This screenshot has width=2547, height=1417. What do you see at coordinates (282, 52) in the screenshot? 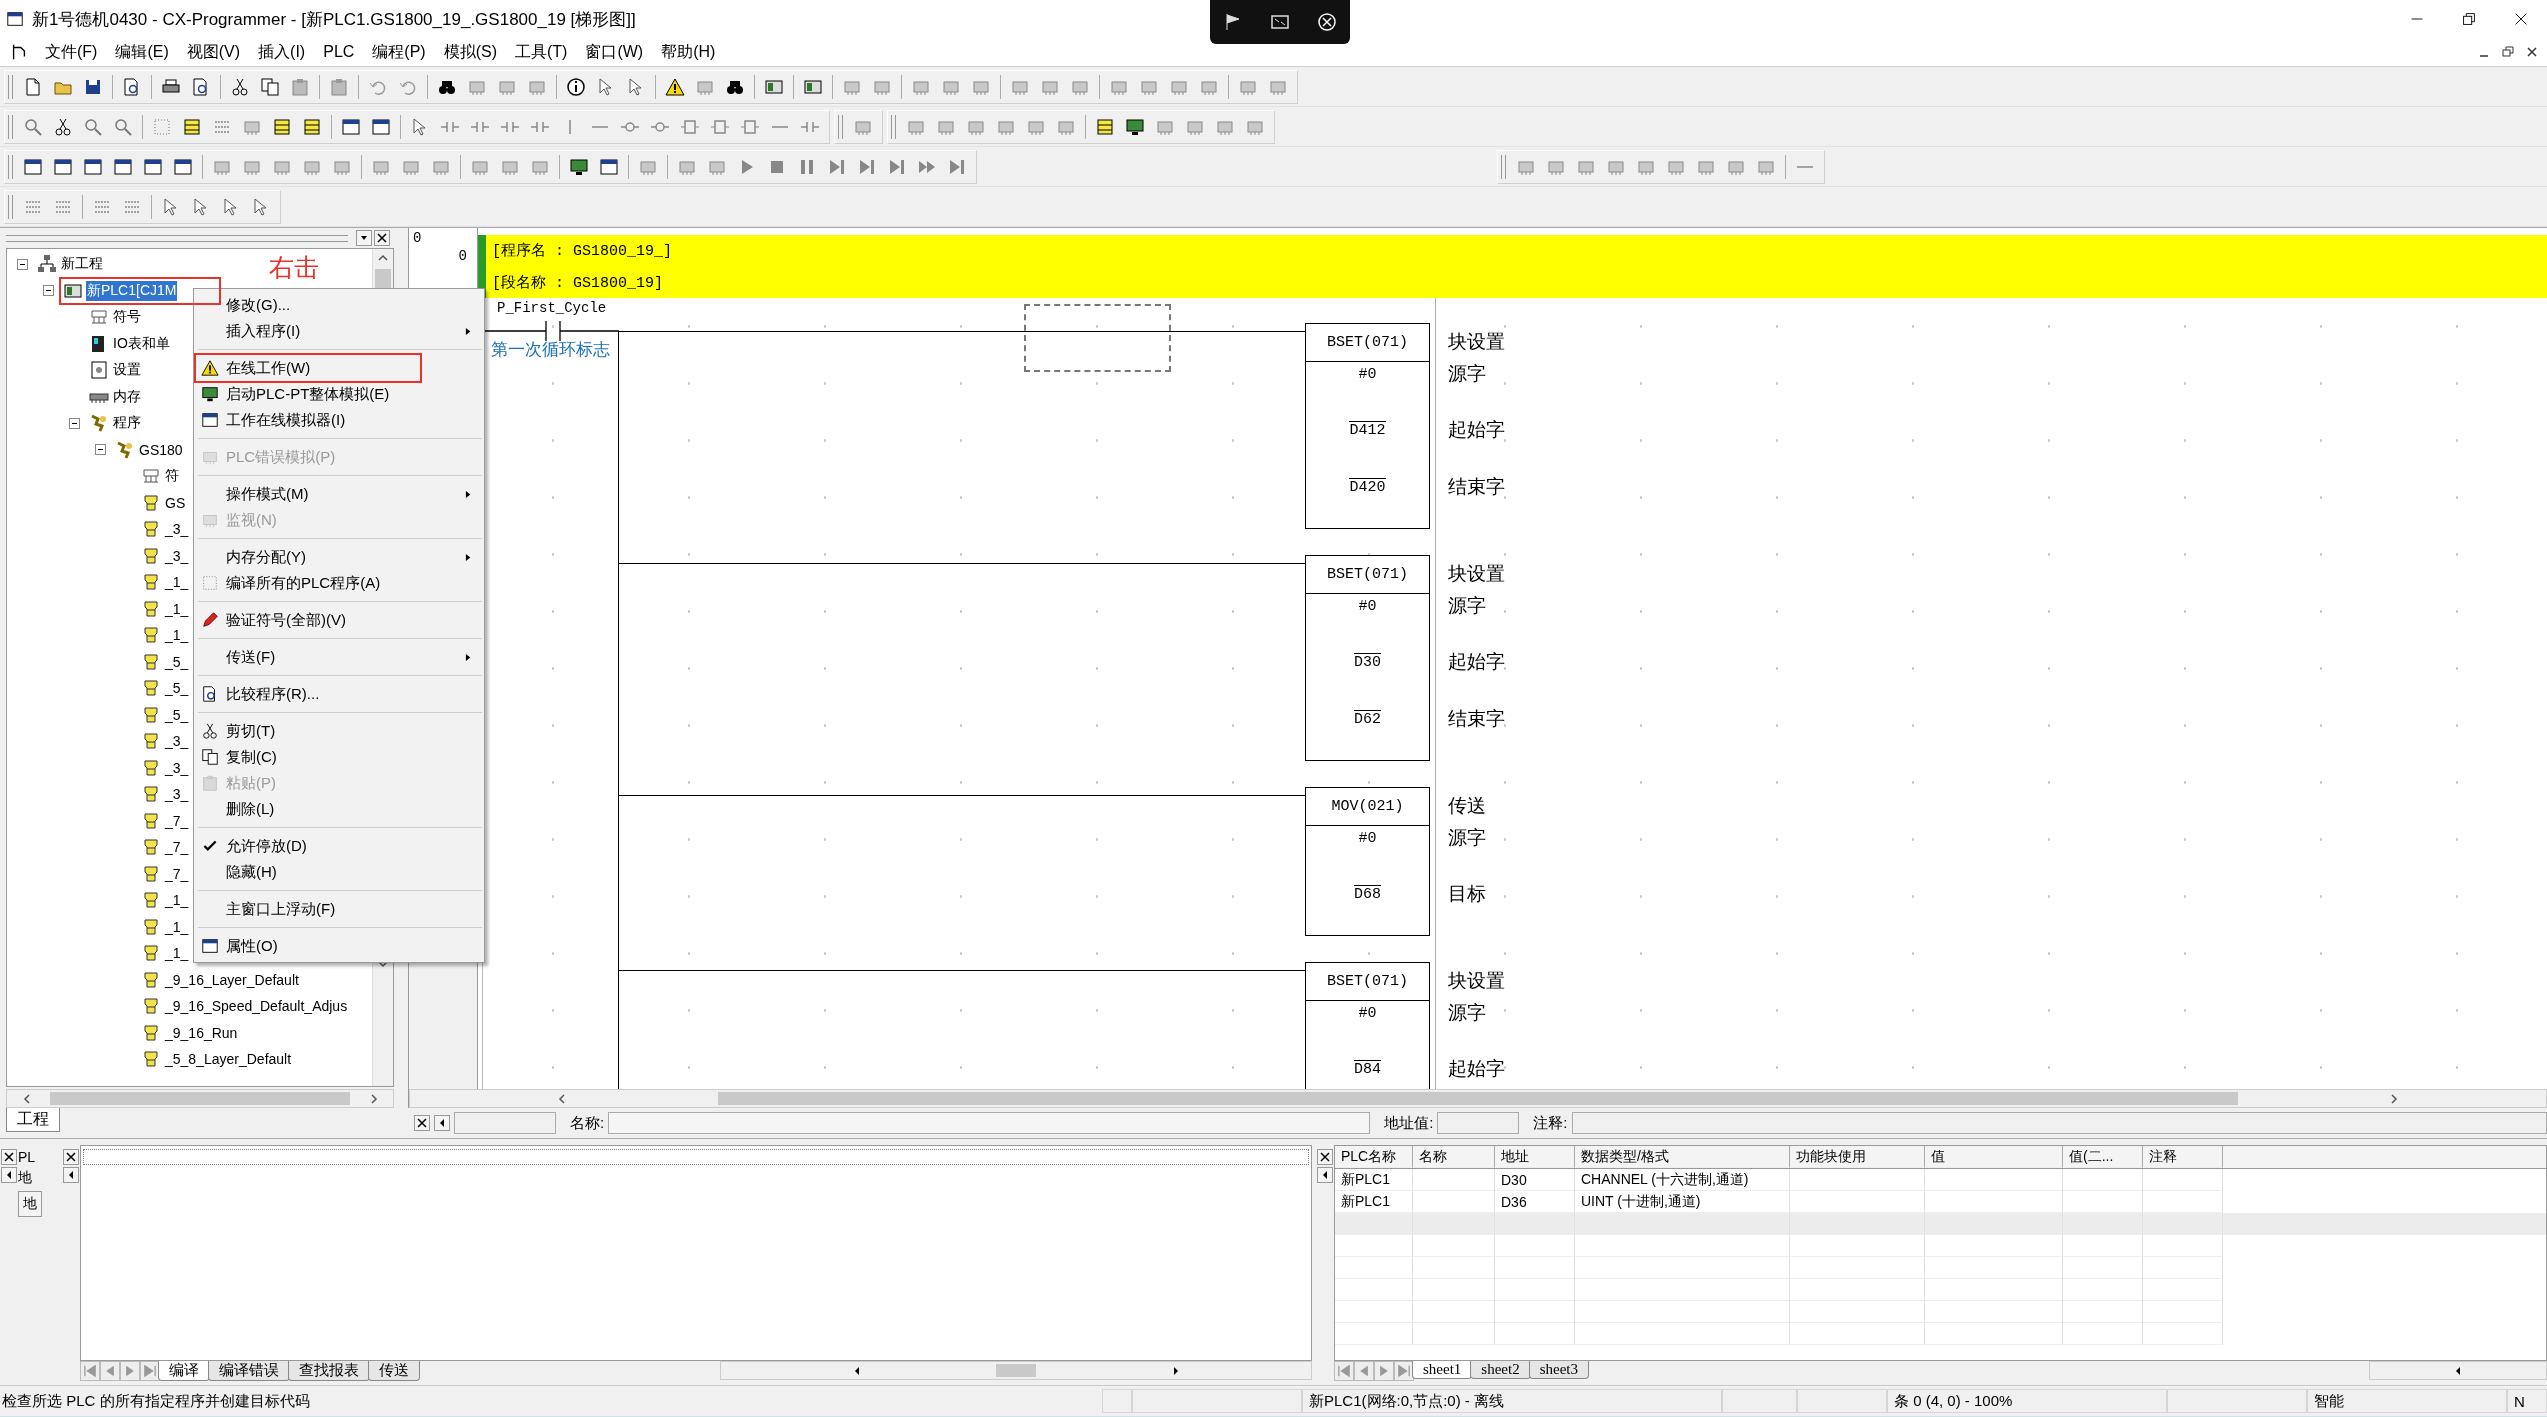
I see `menu-item: 插入(I)` at bounding box center [282, 52].